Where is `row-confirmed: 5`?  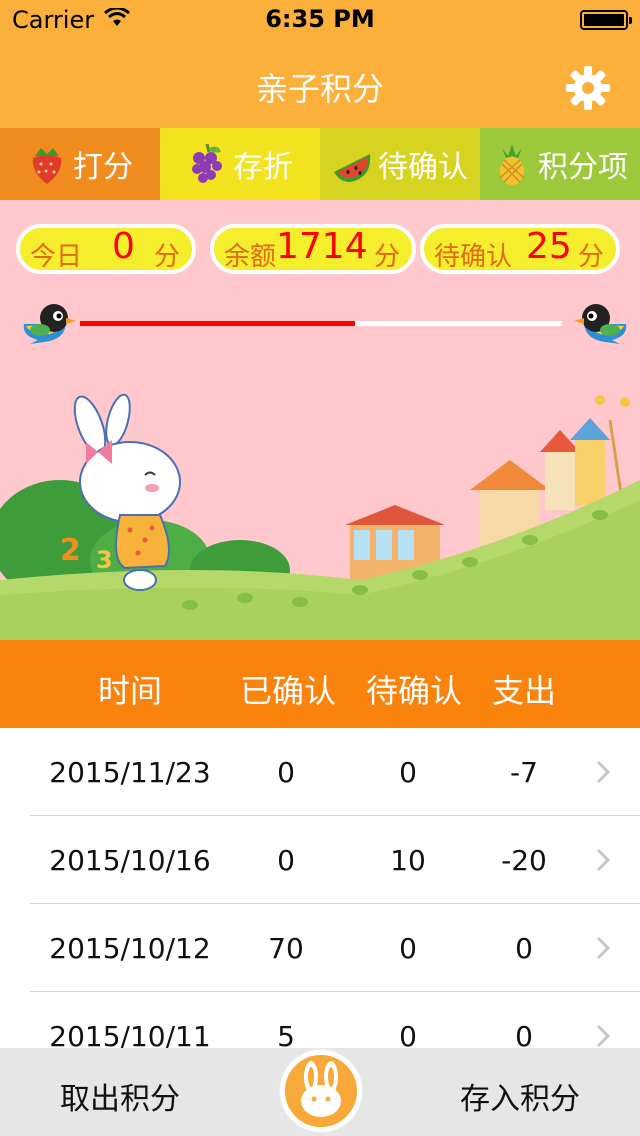 row-confirmed: 5 is located at coordinates (286, 1034).